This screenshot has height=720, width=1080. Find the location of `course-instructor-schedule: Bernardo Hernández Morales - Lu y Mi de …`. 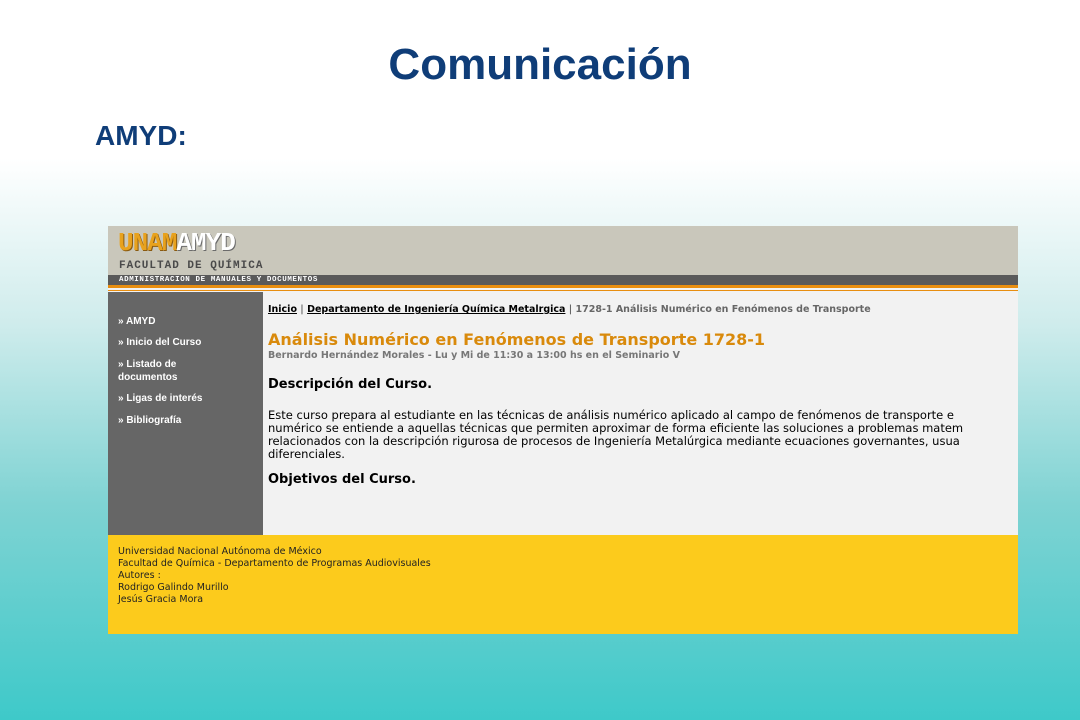

course-instructor-schedule: Bernardo Hernández Morales - Lu y Mi de … is located at coordinates (474, 355).